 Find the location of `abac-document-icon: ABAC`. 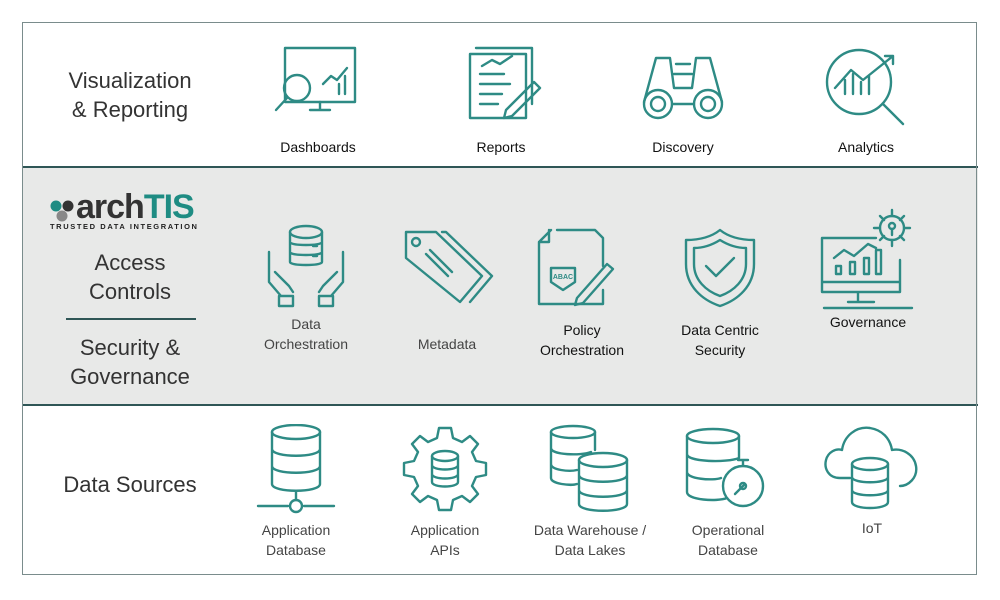

abac-document-icon: ABAC is located at coordinates (576, 267).